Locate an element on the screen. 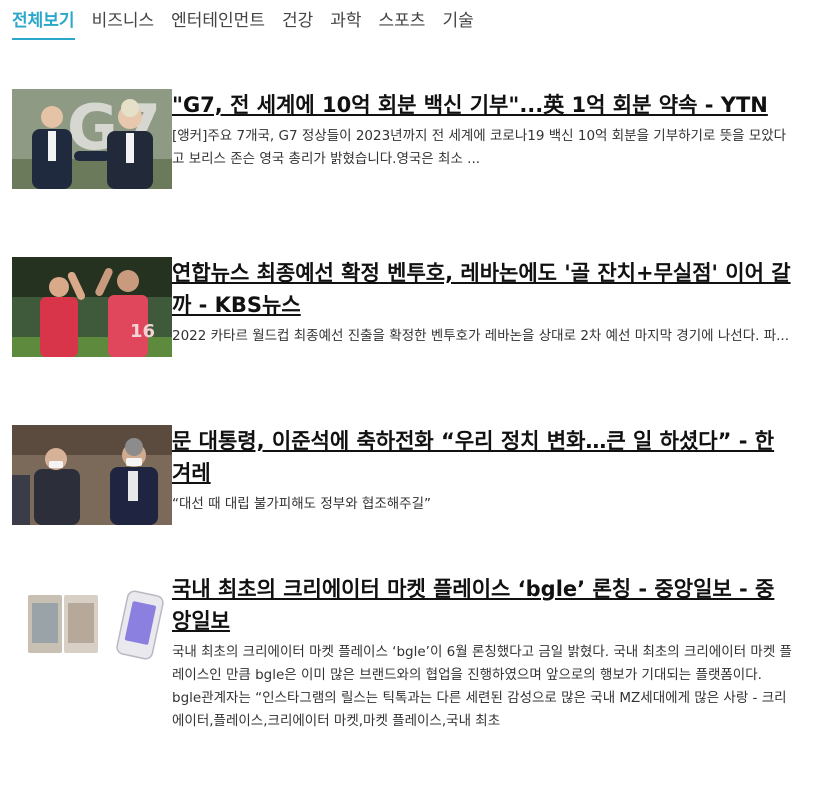 The image size is (823, 790). president-image is located at coordinates (92, 475).